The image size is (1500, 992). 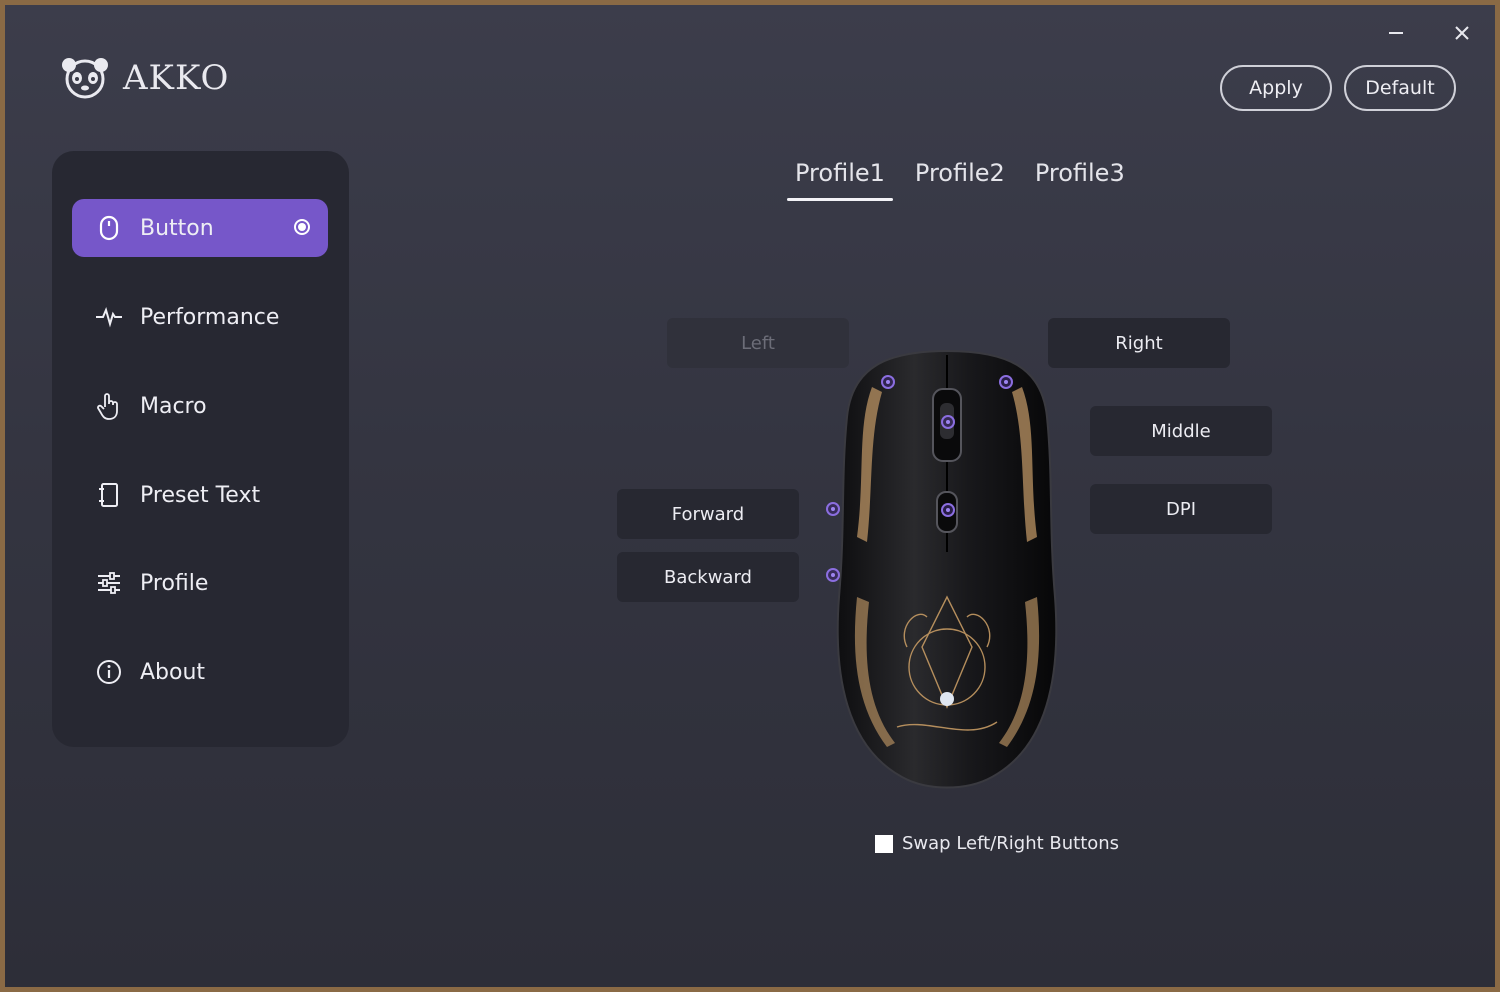 What do you see at coordinates (1276, 88) in the screenshot?
I see `apply-button: Apply` at bounding box center [1276, 88].